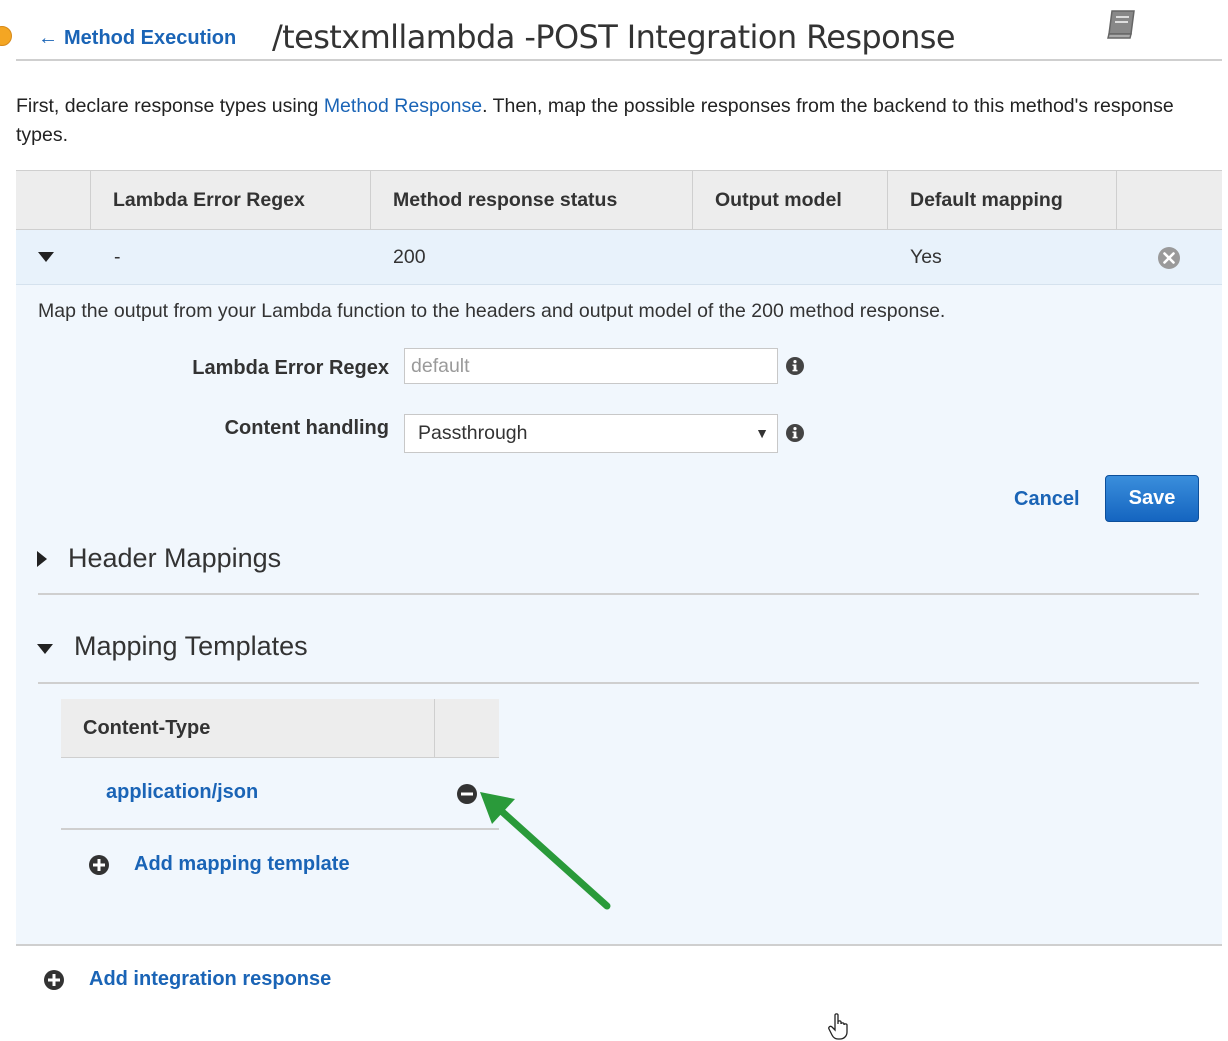  What do you see at coordinates (619, 257) in the screenshot?
I see `table-row: - 200 Yes` at bounding box center [619, 257].